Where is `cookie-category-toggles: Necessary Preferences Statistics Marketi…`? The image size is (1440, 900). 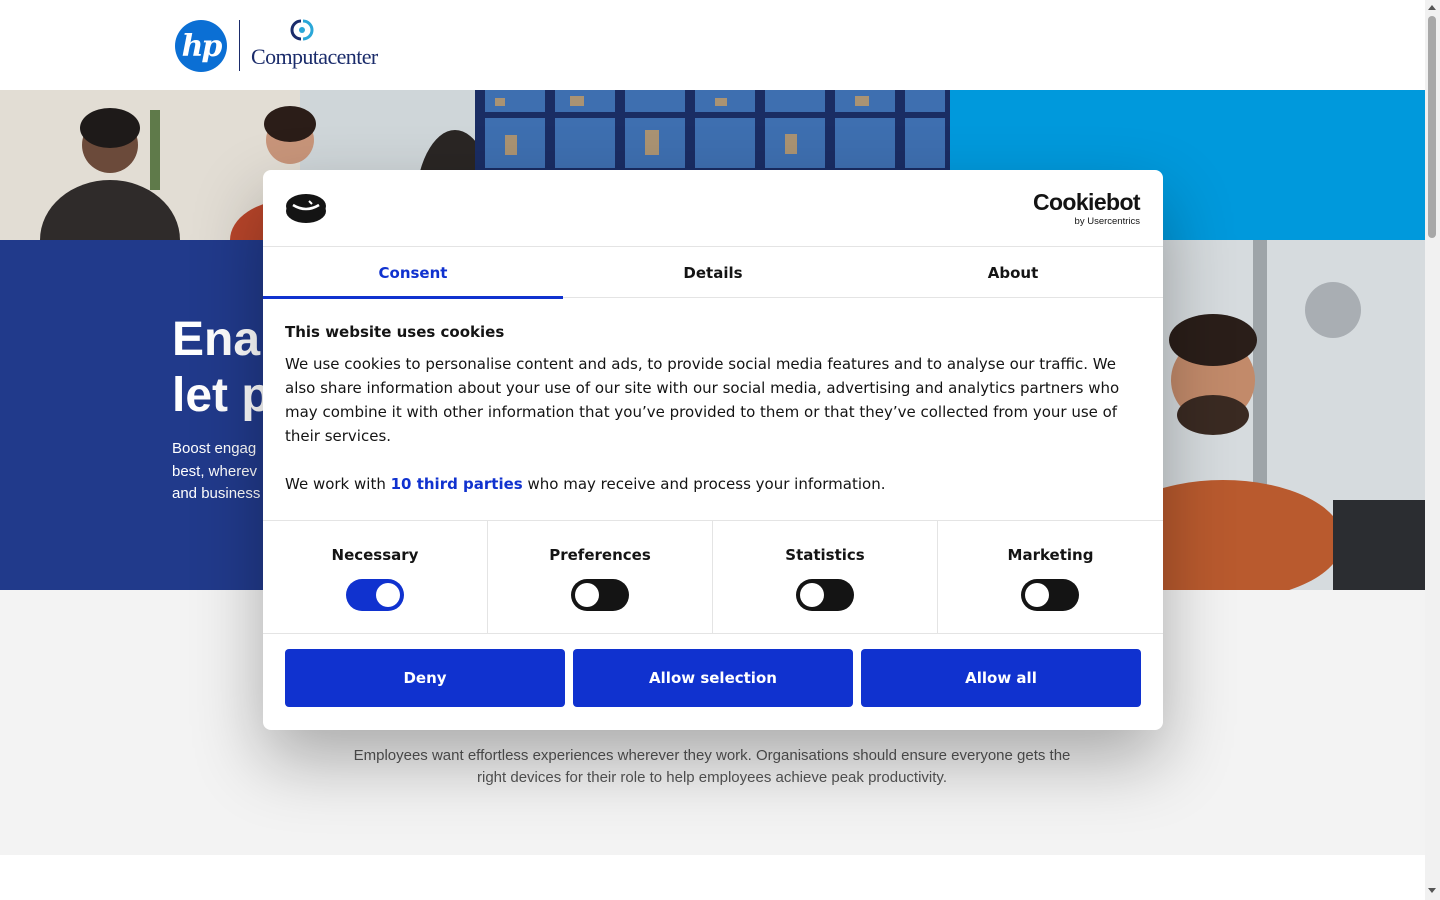
cookie-category-toggles: Necessary Preferences Statistics Marketi… is located at coordinates (713, 577).